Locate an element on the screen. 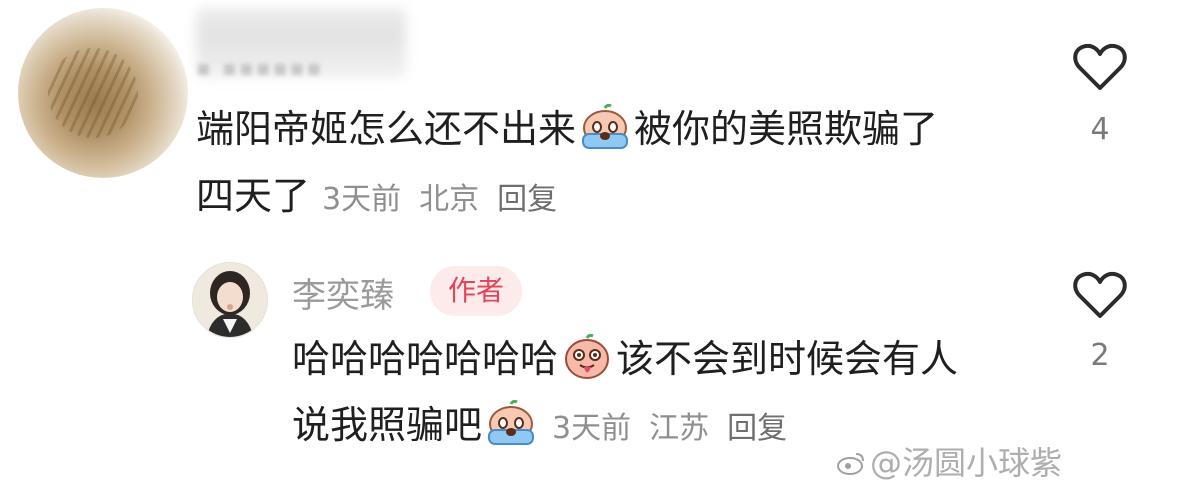  reply-text-line2: 说我照骗吧 3天前 江苏 回复 is located at coordinates (539, 426).